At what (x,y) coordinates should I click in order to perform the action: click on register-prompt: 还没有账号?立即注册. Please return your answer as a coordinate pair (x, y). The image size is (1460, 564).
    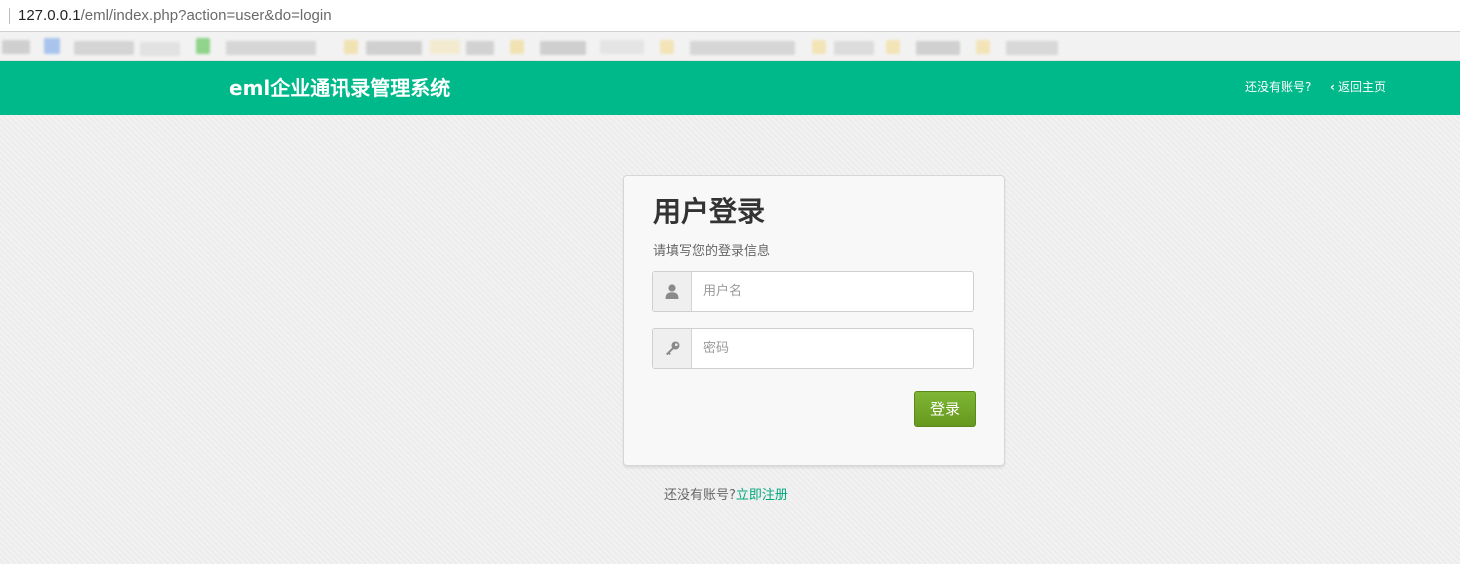
    Looking at the image, I should click on (726, 496).